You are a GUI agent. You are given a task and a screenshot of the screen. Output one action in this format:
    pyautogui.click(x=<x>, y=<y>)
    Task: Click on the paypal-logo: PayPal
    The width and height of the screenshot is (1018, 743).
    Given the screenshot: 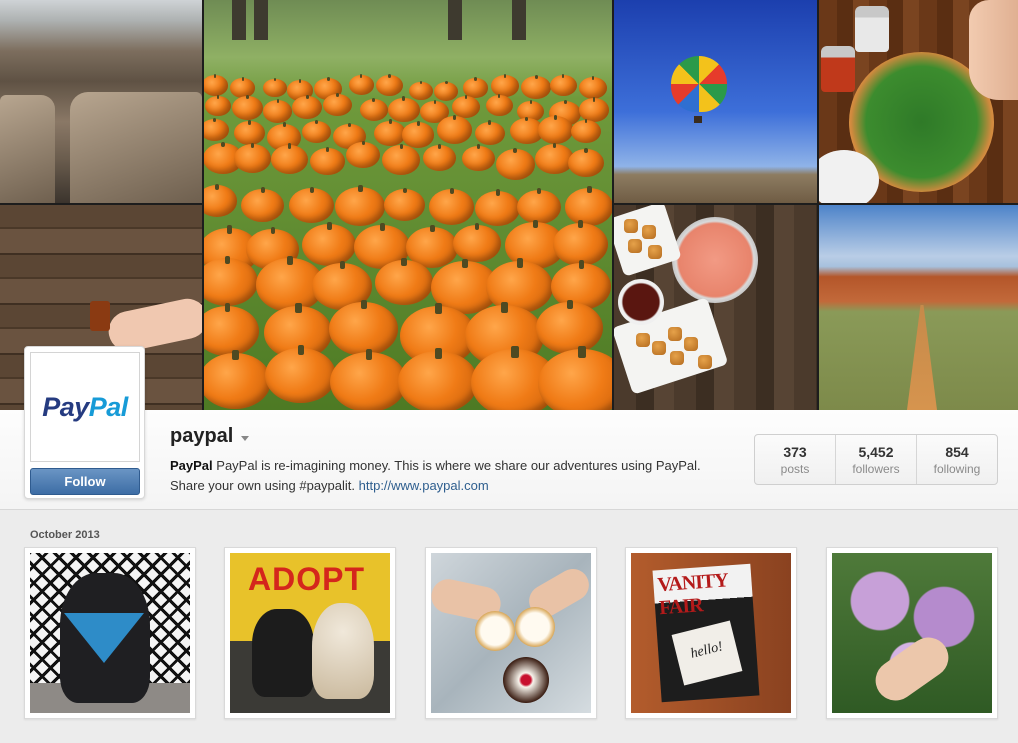 What is the action you would take?
    pyautogui.click(x=85, y=406)
    